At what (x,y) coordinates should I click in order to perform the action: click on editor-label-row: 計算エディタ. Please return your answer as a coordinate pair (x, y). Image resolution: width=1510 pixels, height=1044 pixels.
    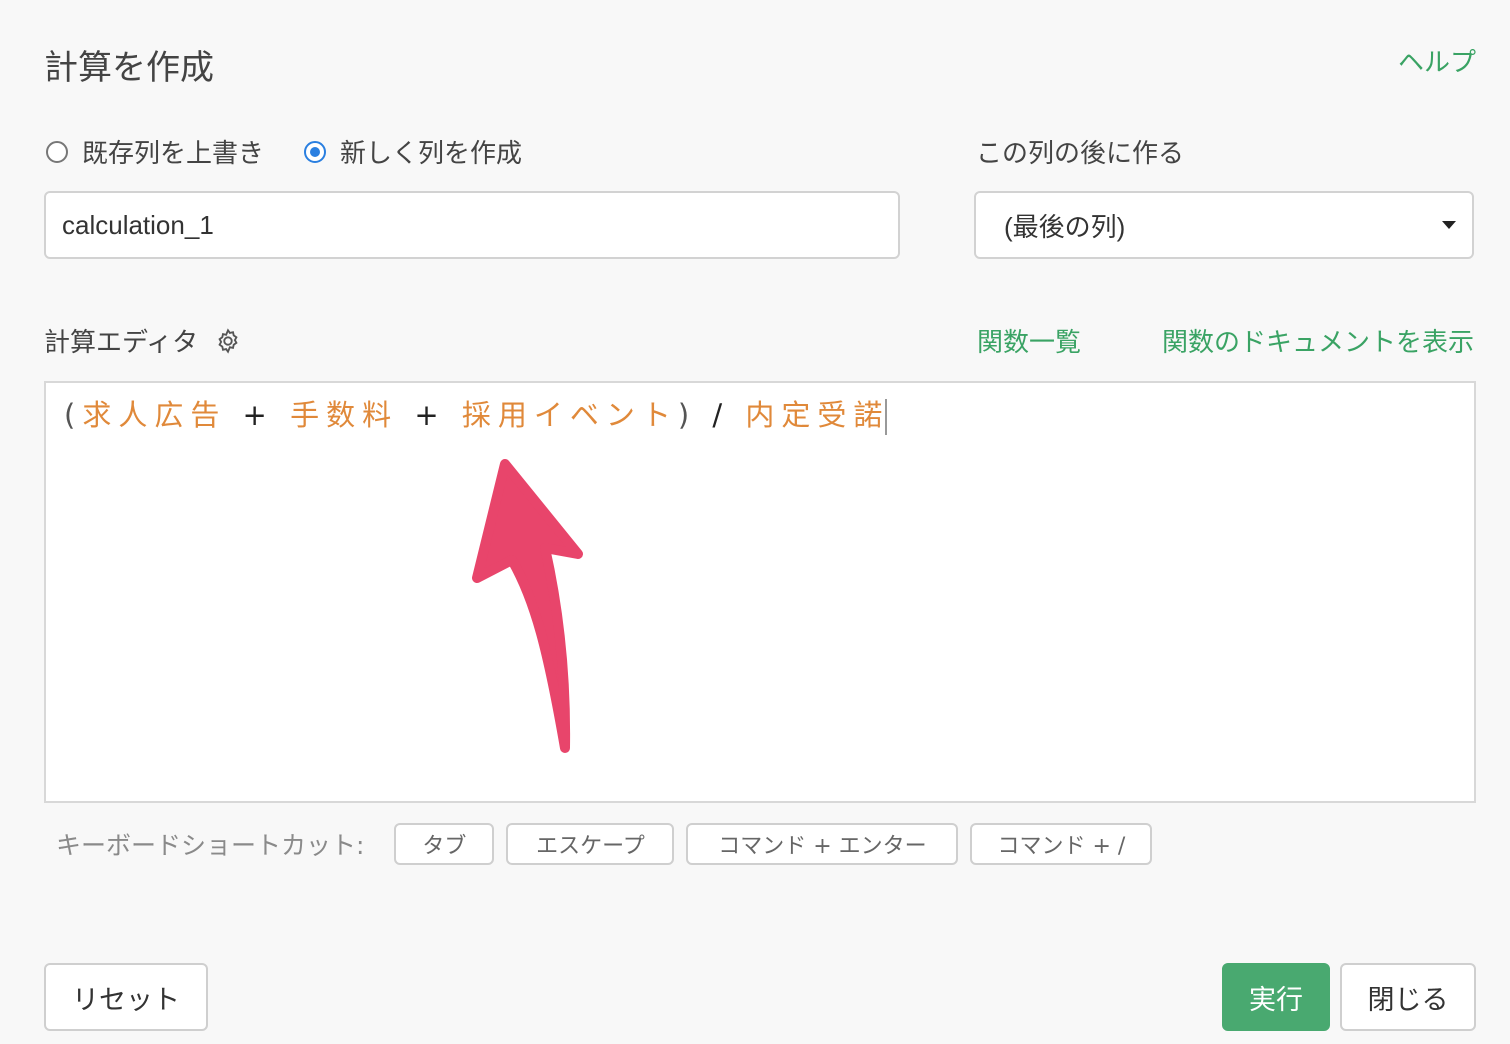
    Looking at the image, I should click on (143, 340).